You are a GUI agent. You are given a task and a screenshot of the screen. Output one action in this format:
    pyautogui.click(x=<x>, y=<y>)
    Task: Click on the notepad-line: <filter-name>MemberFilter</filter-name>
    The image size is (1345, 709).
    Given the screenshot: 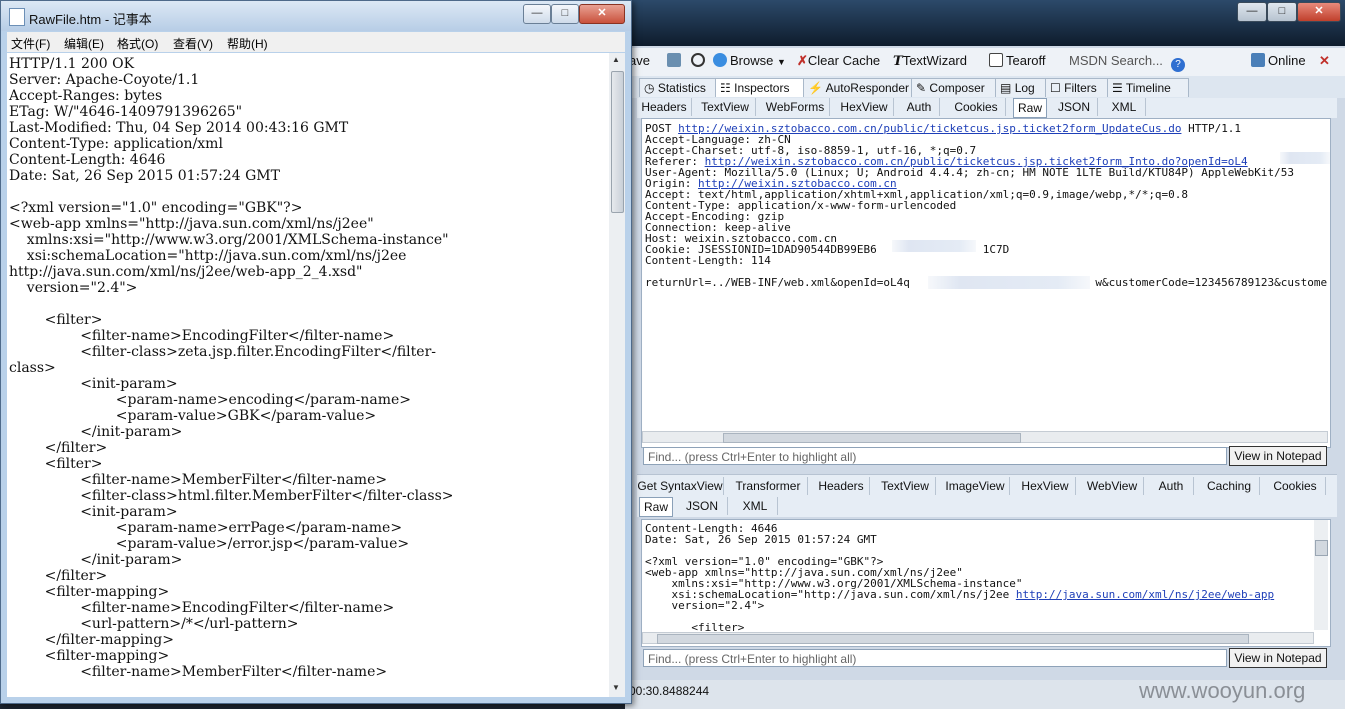 What is the action you would take?
    pyautogui.click(x=198, y=672)
    